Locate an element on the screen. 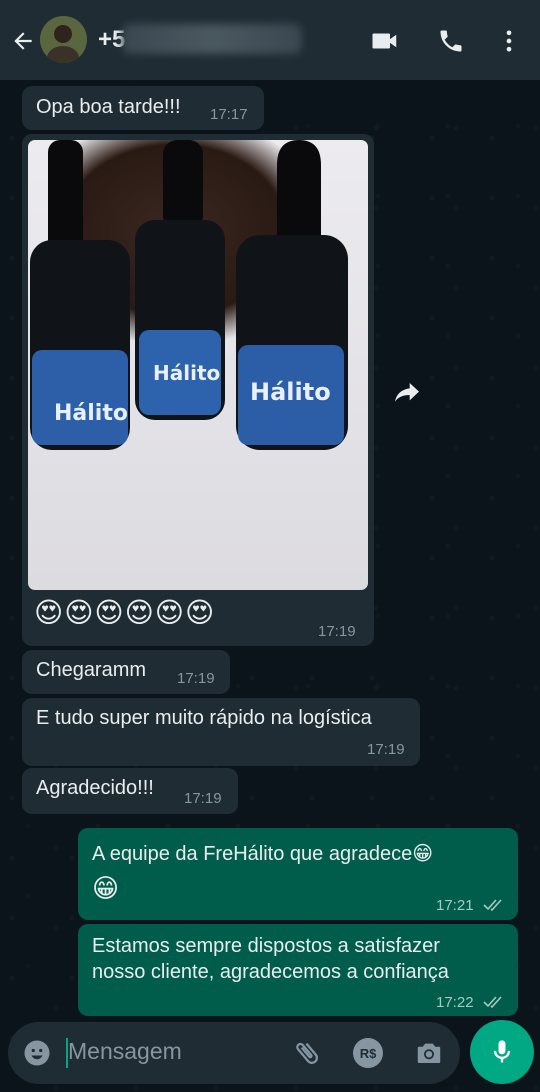 The width and height of the screenshot is (540, 1092). message-text: Opa boa tarde!!! is located at coordinates (108, 107).